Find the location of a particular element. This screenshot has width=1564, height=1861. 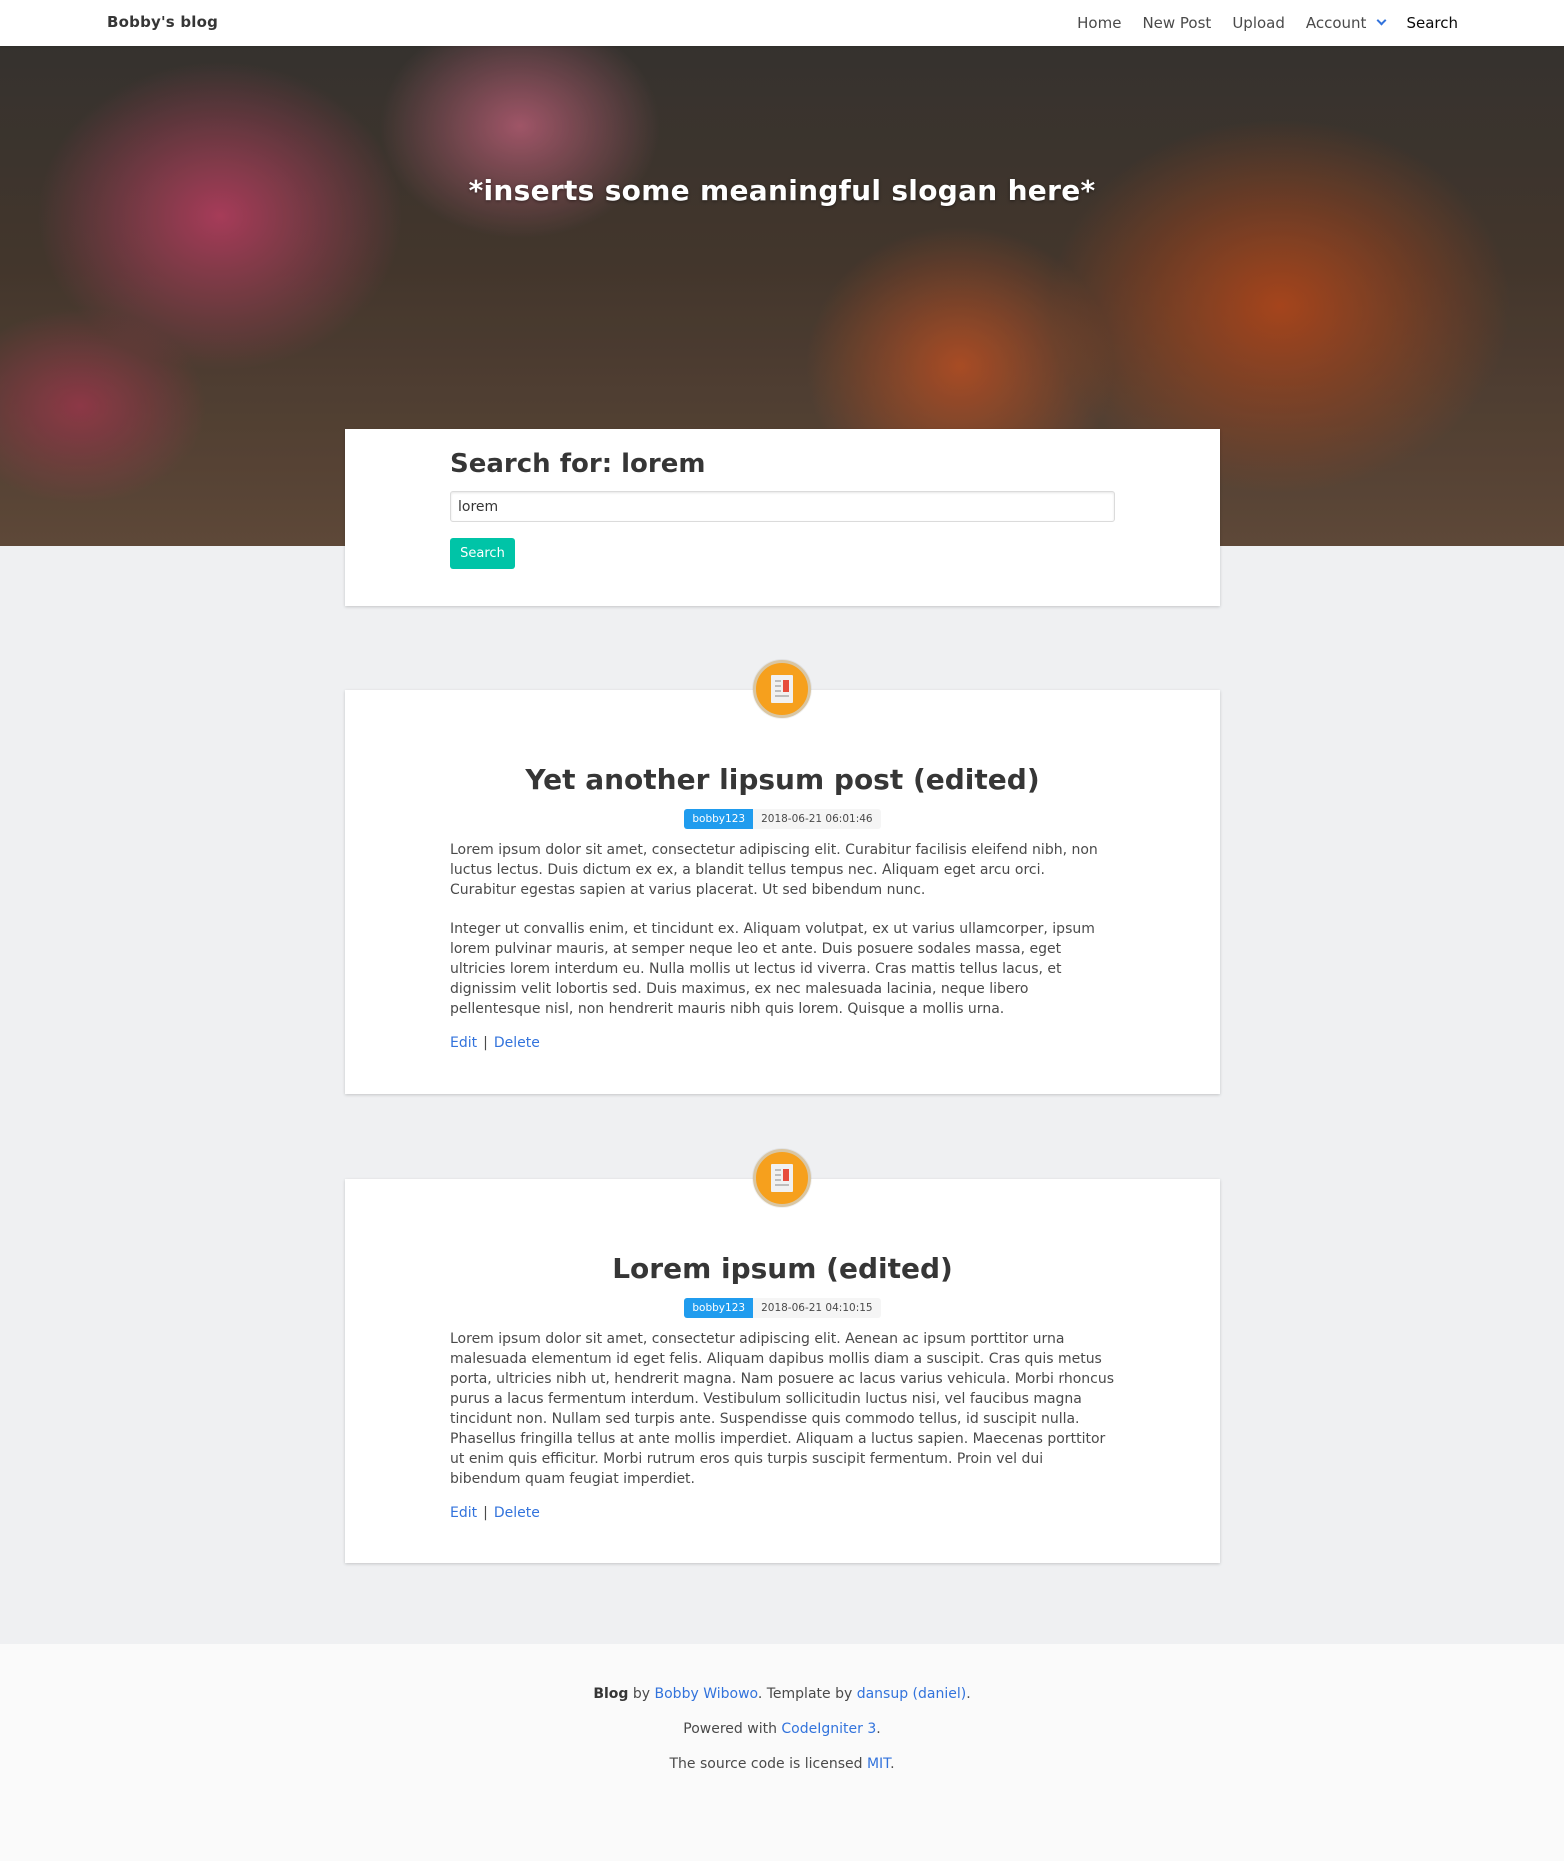

nav-item-upload: Upload is located at coordinates (1258, 23).